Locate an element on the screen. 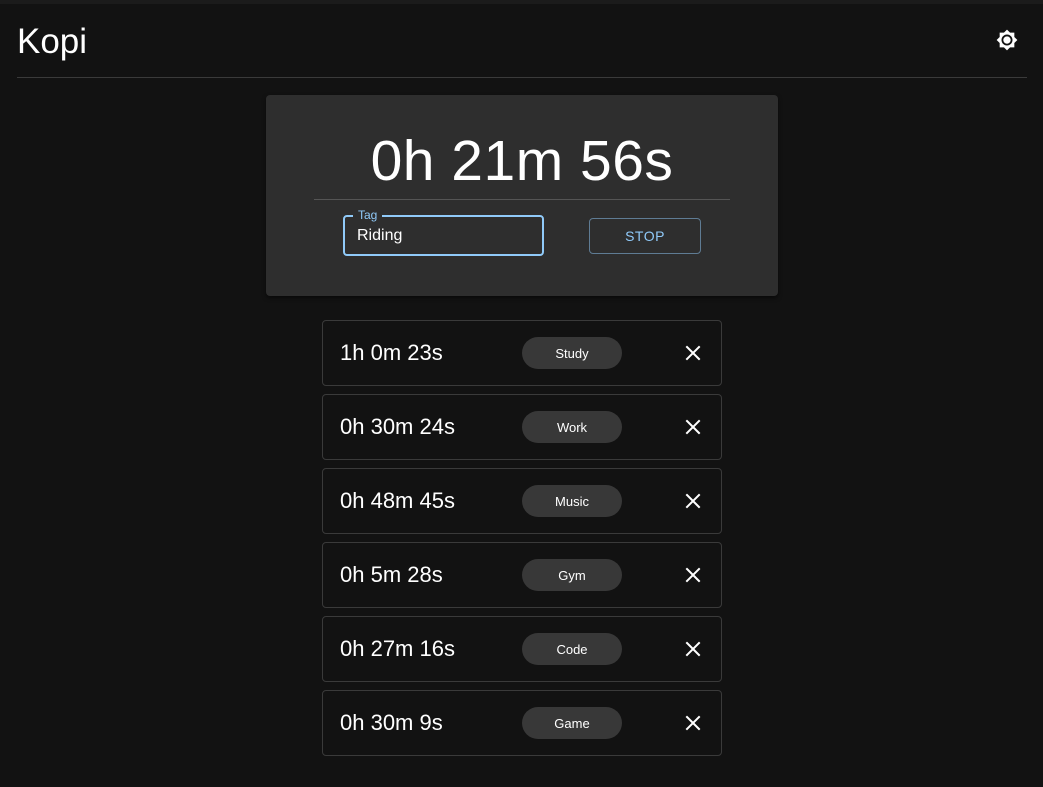 This screenshot has width=1043, height=787. entry-duration: 0h 30m 9s is located at coordinates (391, 722).